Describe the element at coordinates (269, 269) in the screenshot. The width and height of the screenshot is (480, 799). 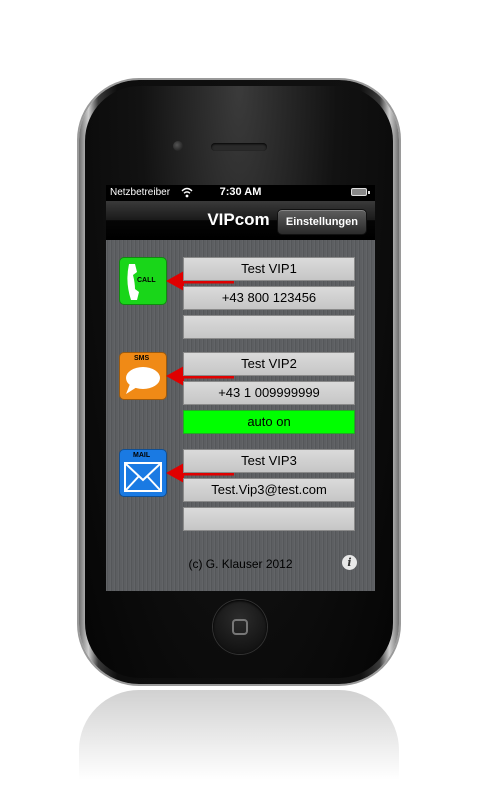
I see `contact-1-name: Test VIP1` at that location.